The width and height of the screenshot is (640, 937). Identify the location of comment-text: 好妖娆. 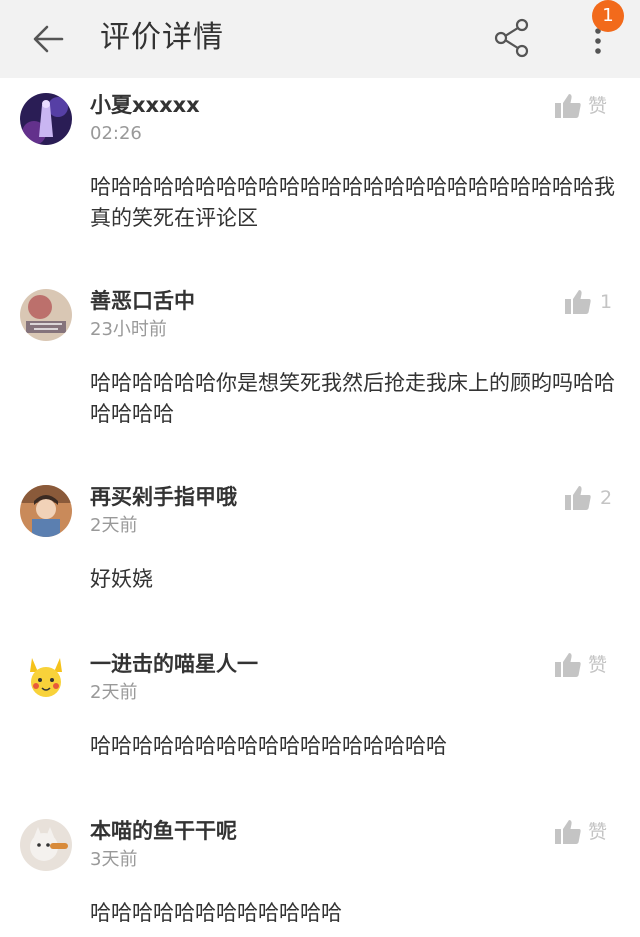
(121, 579).